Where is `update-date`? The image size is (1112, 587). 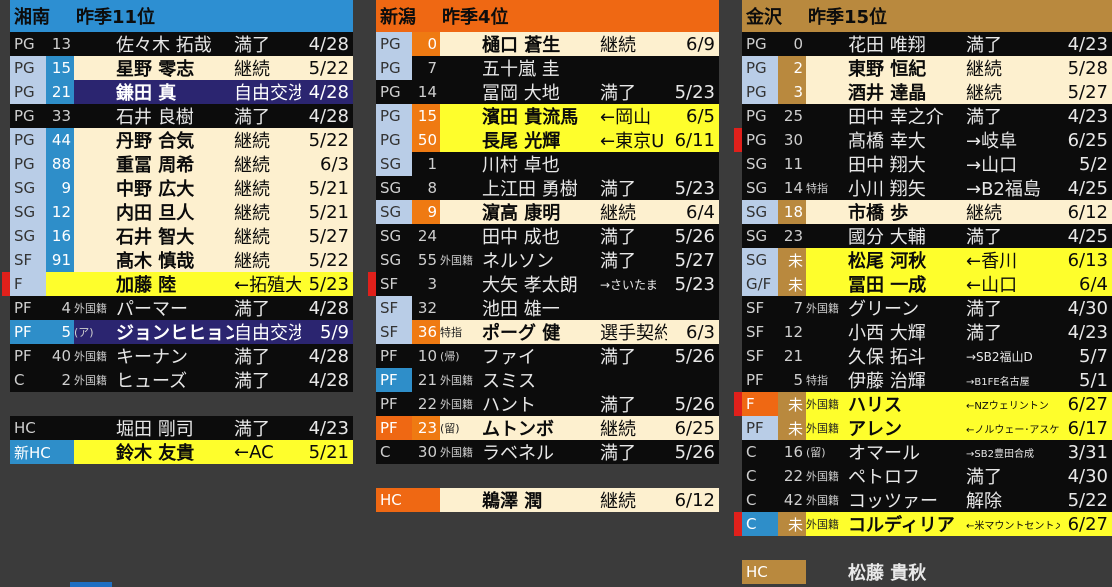 update-date is located at coordinates (693, 164).